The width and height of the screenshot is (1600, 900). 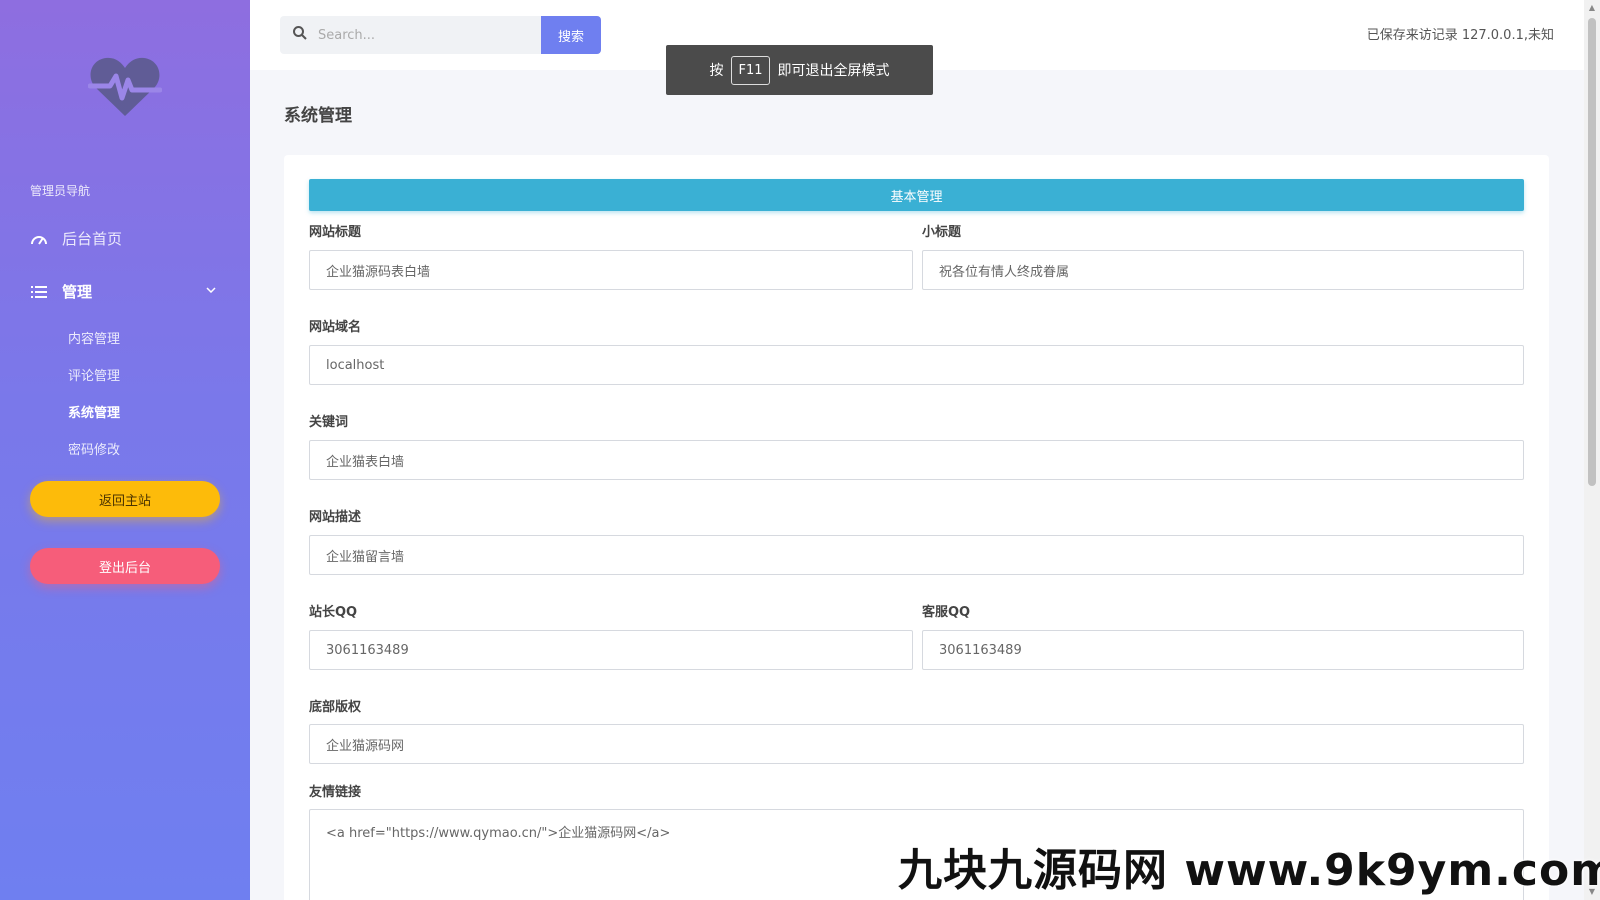 I want to click on keywords-label: 关键词, so click(x=329, y=422).